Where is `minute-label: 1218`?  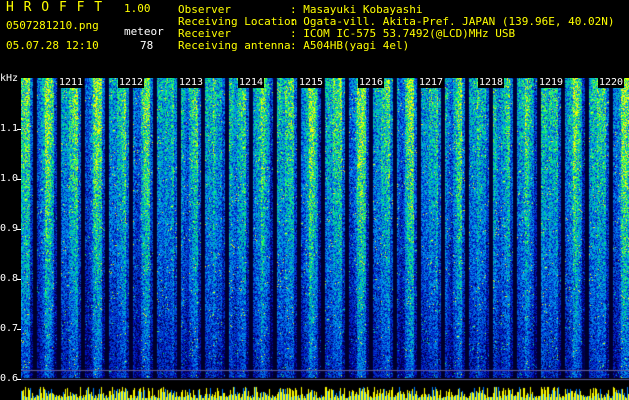 minute-label: 1218 is located at coordinates (491, 82).